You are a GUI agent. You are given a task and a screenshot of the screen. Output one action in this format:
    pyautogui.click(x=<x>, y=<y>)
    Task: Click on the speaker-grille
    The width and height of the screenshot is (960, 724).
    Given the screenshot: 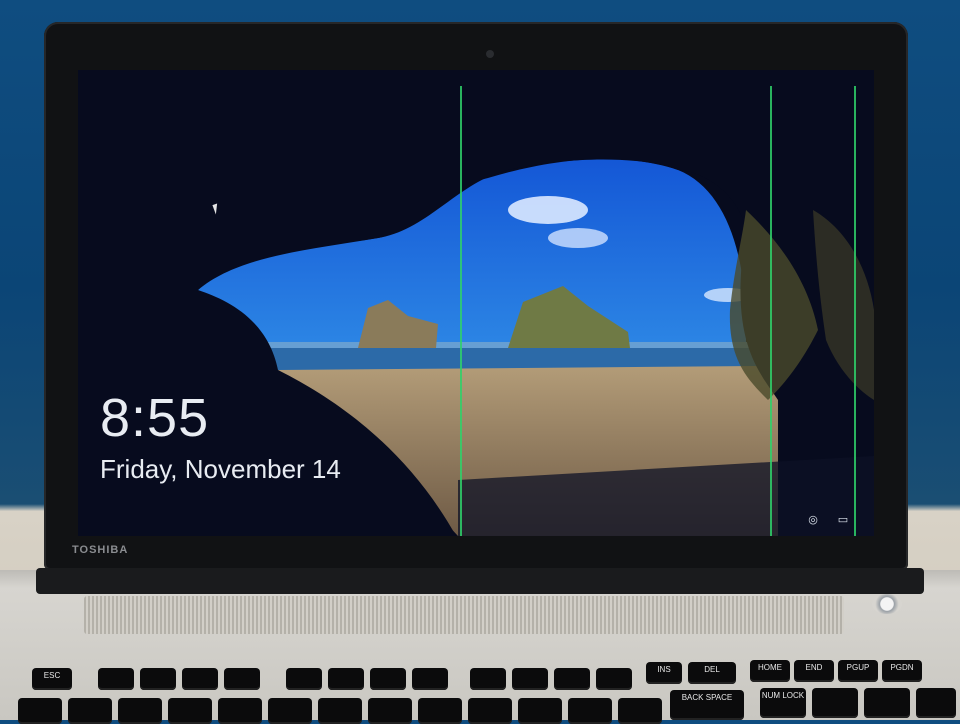 What is the action you would take?
    pyautogui.click(x=464, y=615)
    